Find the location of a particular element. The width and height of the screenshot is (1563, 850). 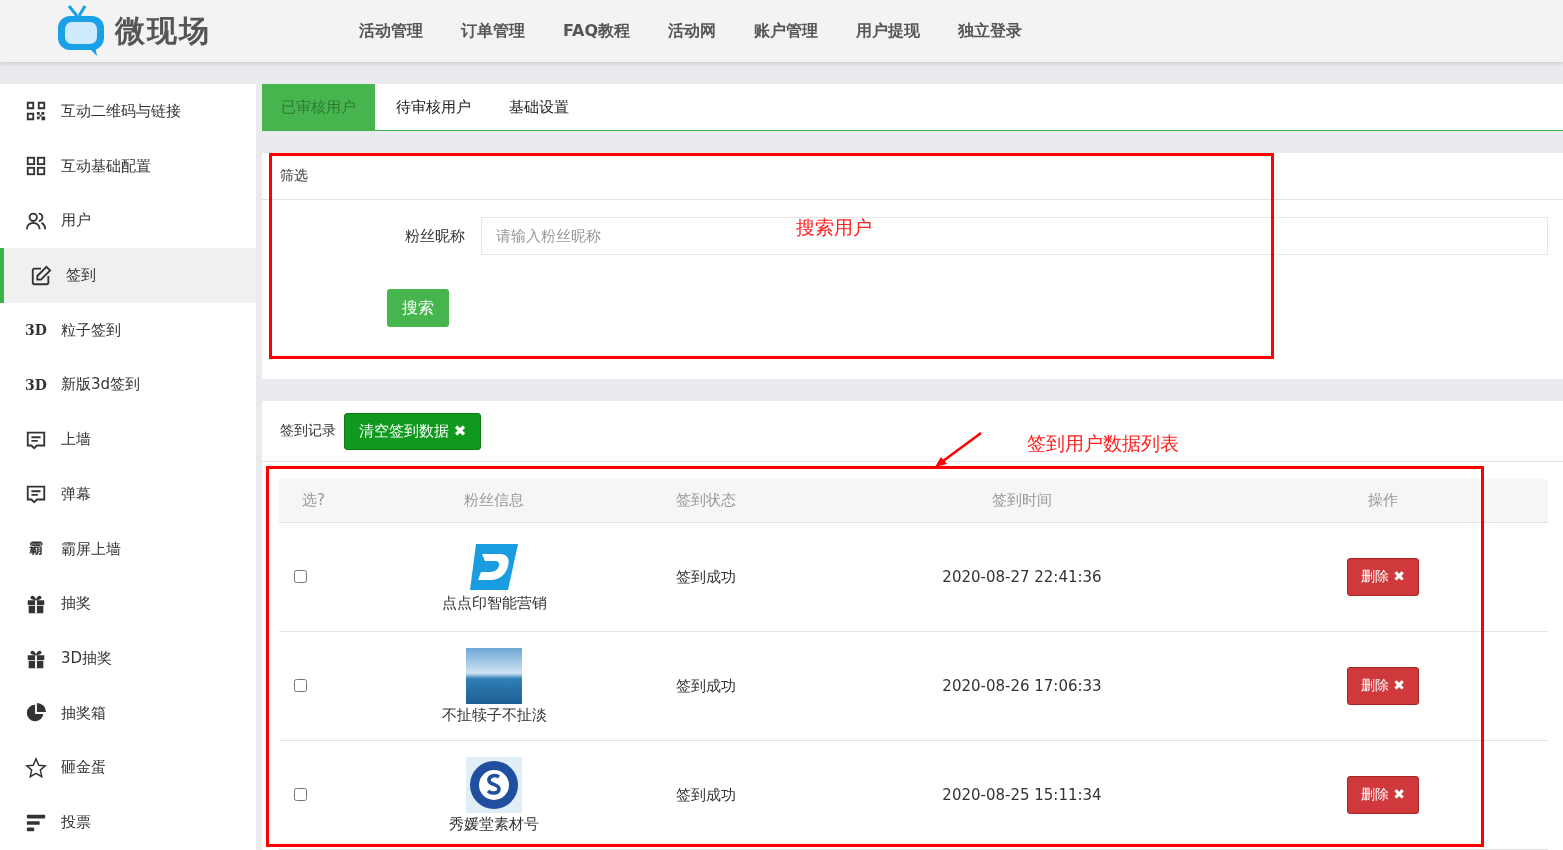

text-icon: 霸 is located at coordinates (36, 549).